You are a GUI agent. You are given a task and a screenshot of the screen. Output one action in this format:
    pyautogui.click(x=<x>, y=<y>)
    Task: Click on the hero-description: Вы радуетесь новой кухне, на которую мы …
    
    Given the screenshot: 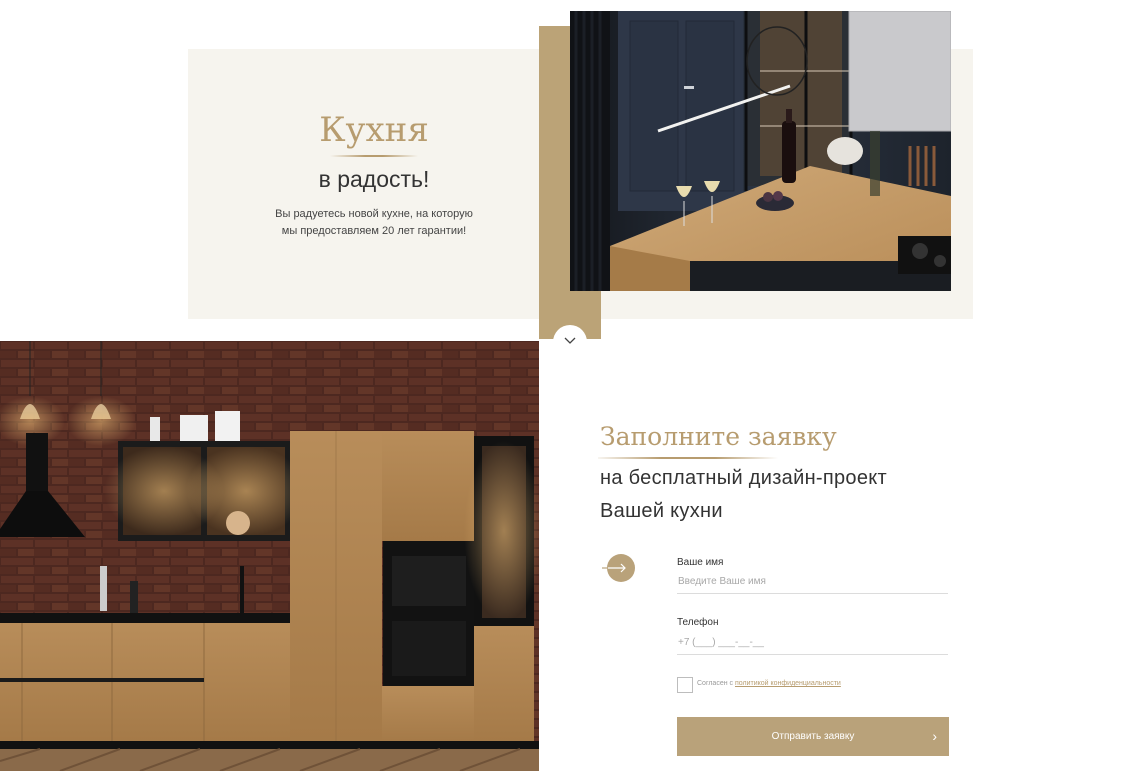 What is the action you would take?
    pyautogui.click(x=374, y=223)
    